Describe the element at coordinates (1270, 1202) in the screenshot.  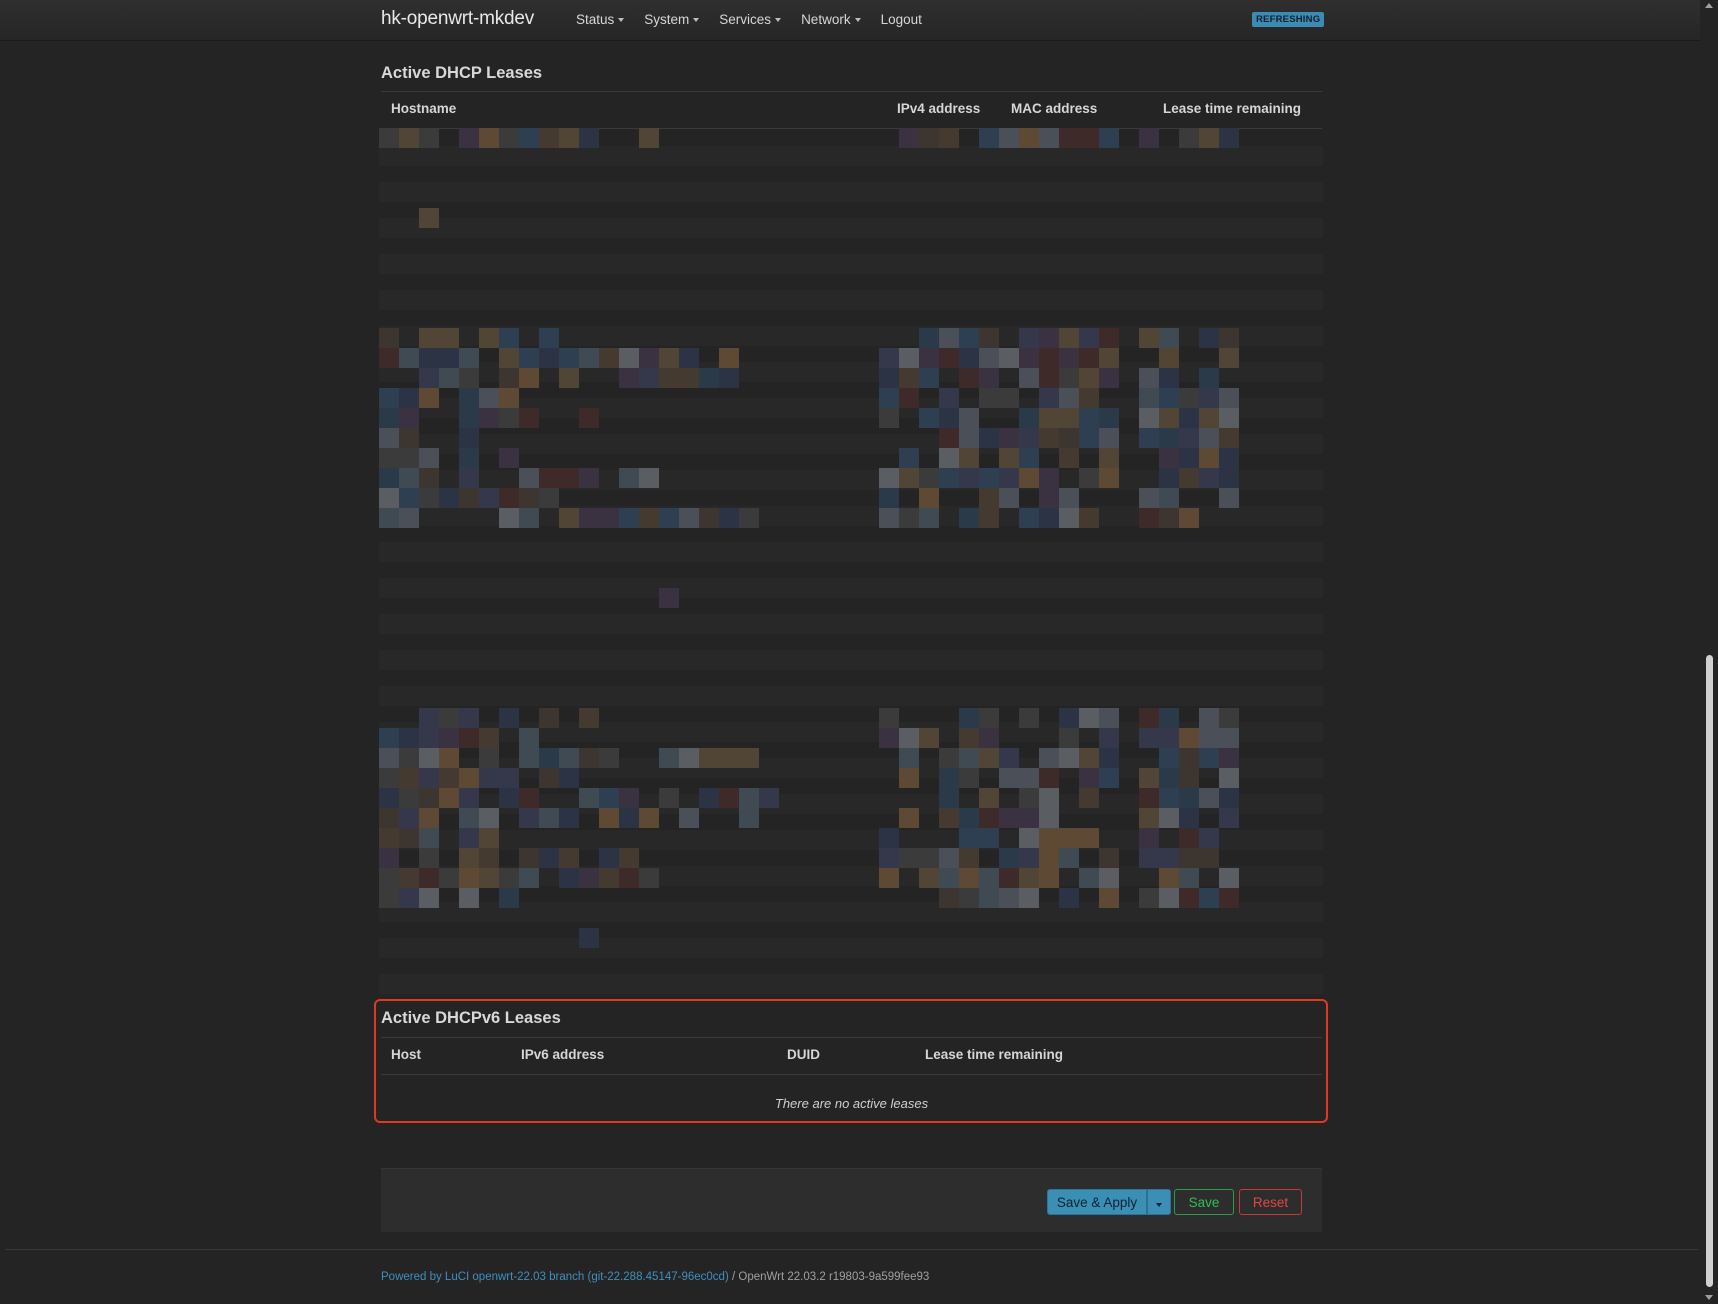
I see `reset-button: Reset` at that location.